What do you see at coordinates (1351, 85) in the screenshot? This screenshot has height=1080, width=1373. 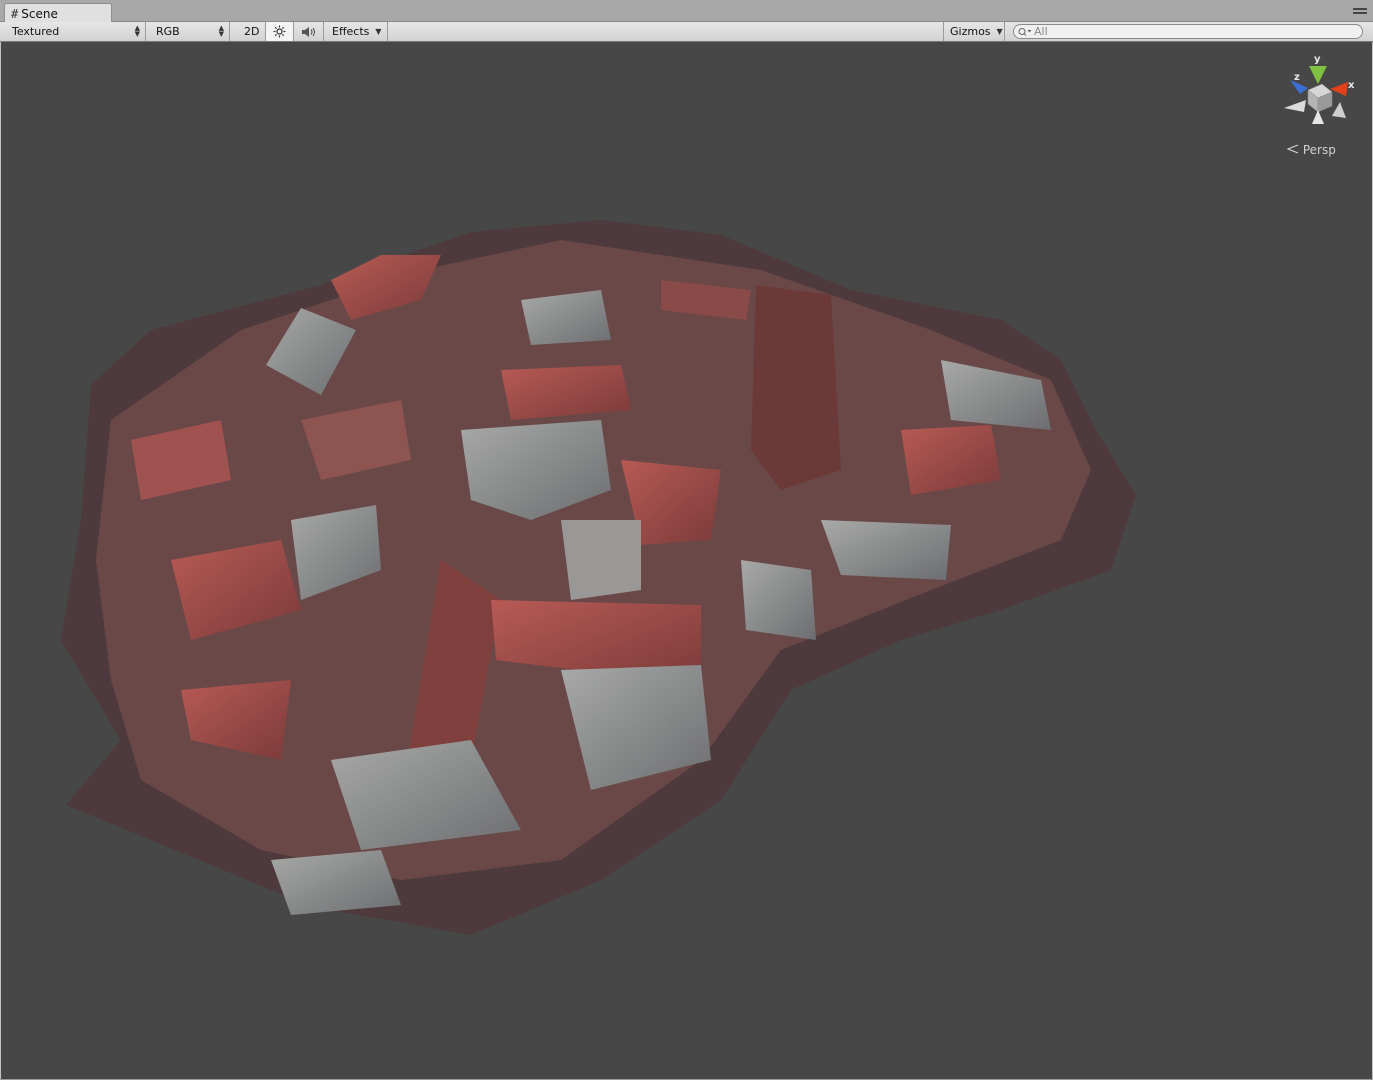 I see `x-axis-label: x` at bounding box center [1351, 85].